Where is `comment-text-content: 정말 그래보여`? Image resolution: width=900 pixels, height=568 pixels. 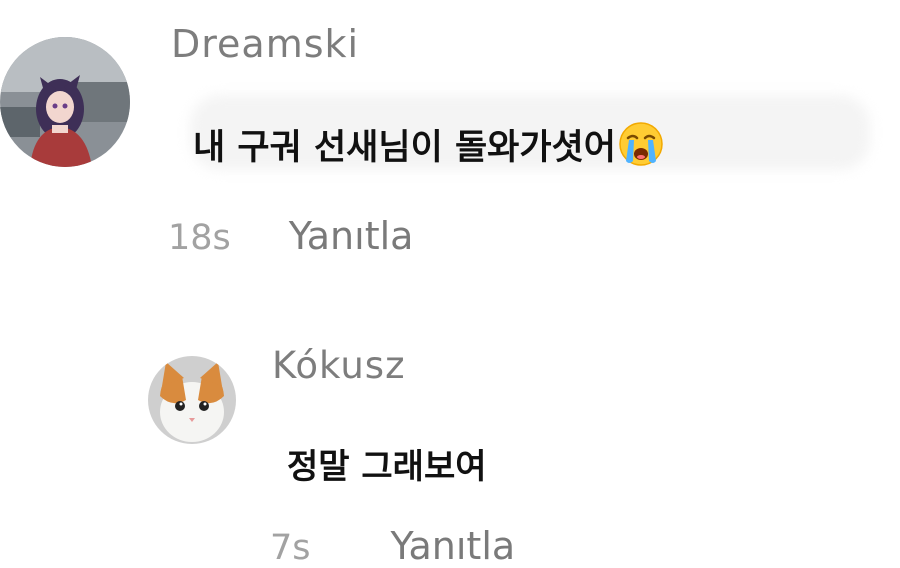 comment-text-content: 정말 그래보여 is located at coordinates (387, 466).